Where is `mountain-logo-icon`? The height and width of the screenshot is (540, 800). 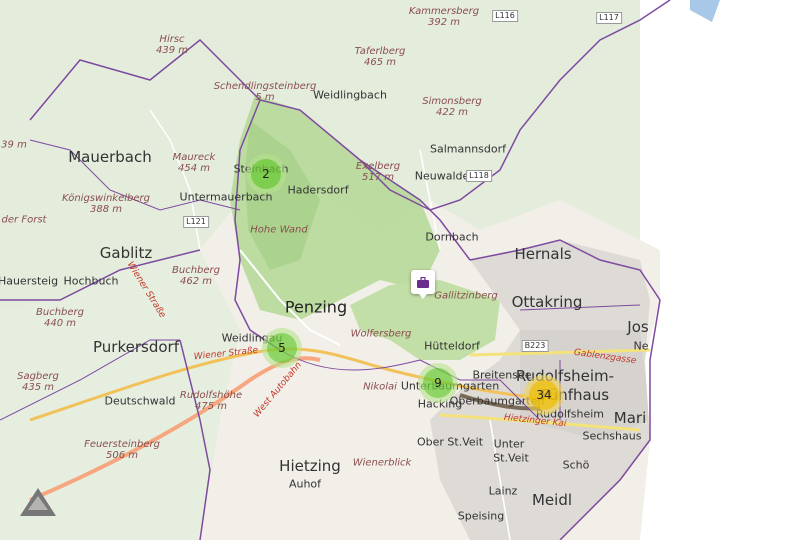
mountain-logo-icon is located at coordinates (38, 502).